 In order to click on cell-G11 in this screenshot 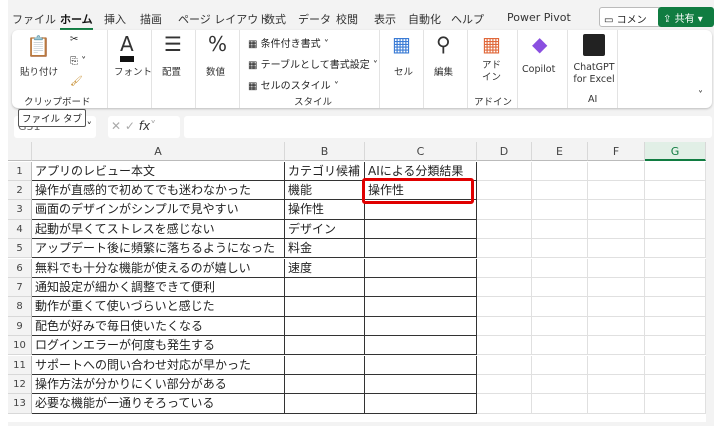, I will do `click(675, 365)`.